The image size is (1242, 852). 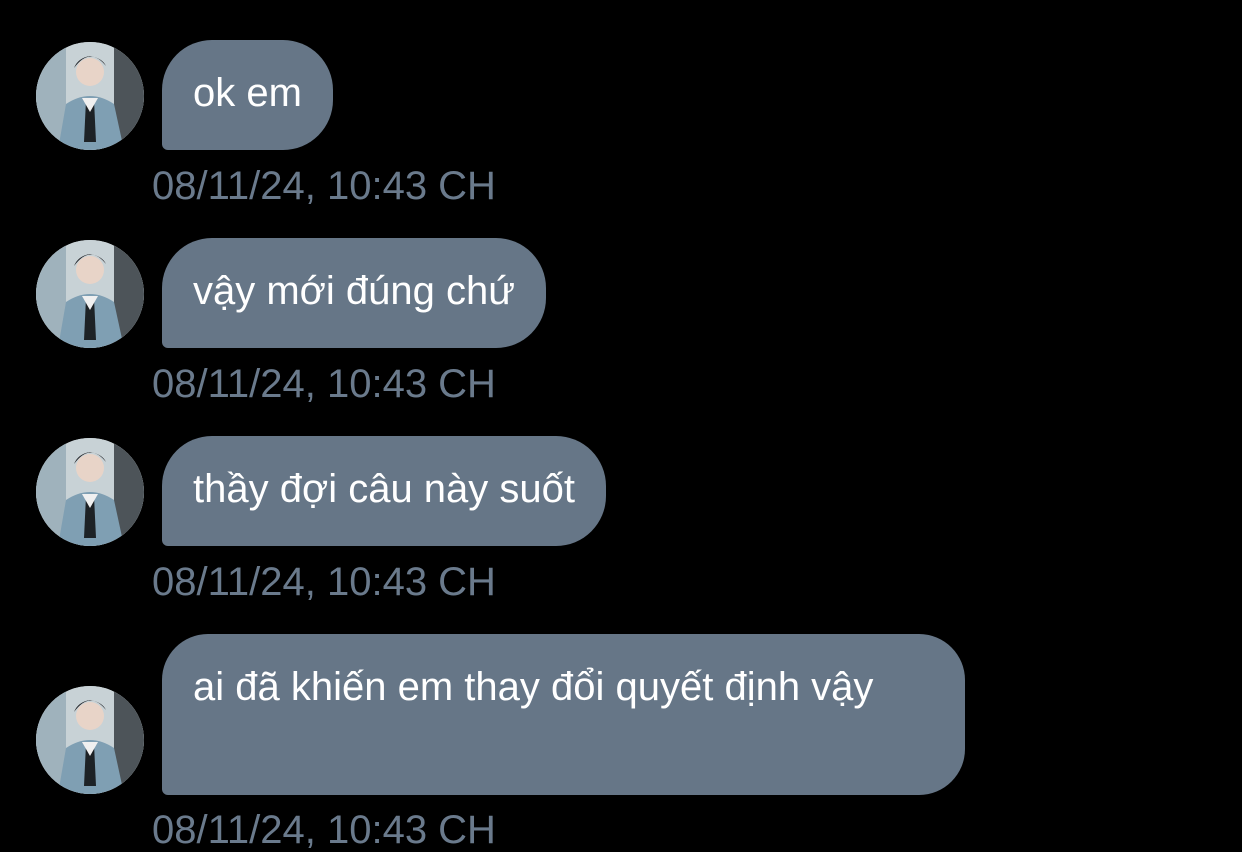 I want to click on message-bubble: ok em, so click(x=247, y=95).